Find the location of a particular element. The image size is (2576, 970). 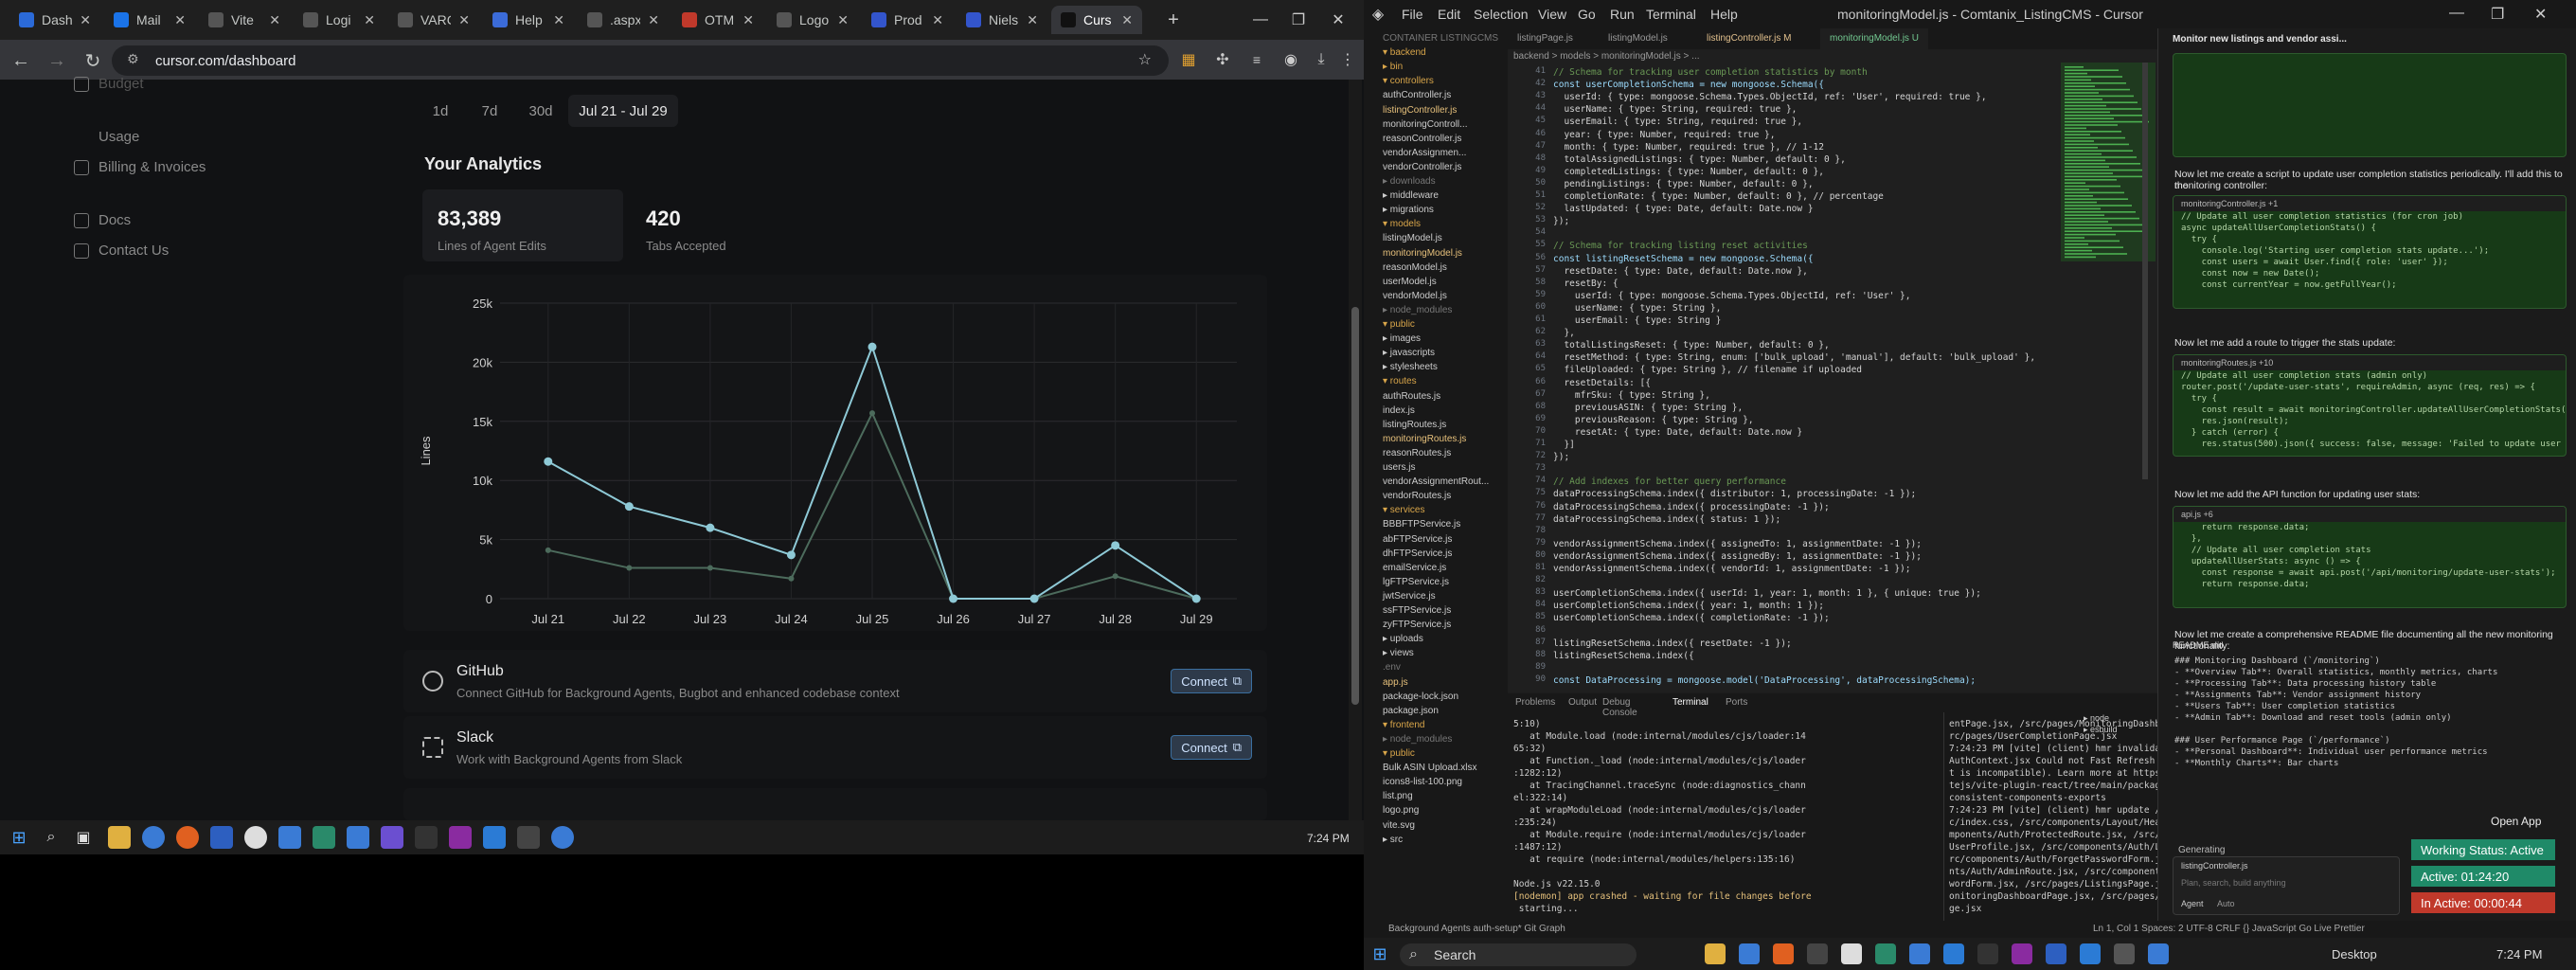

explorer-item: dhFTPService.js is located at coordinates (1417, 554).